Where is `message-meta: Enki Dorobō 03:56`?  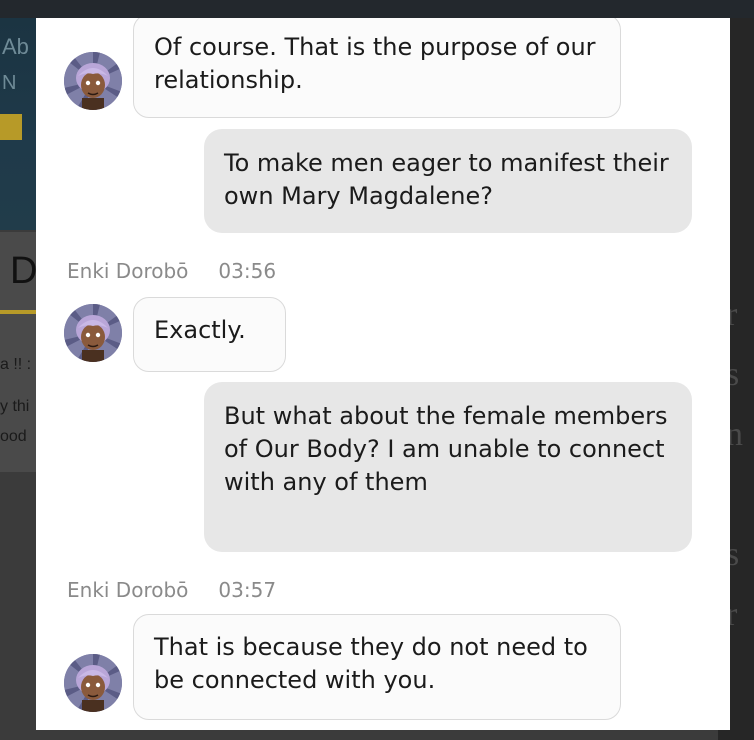 message-meta: Enki Dorobō 03:56 is located at coordinates (171, 271).